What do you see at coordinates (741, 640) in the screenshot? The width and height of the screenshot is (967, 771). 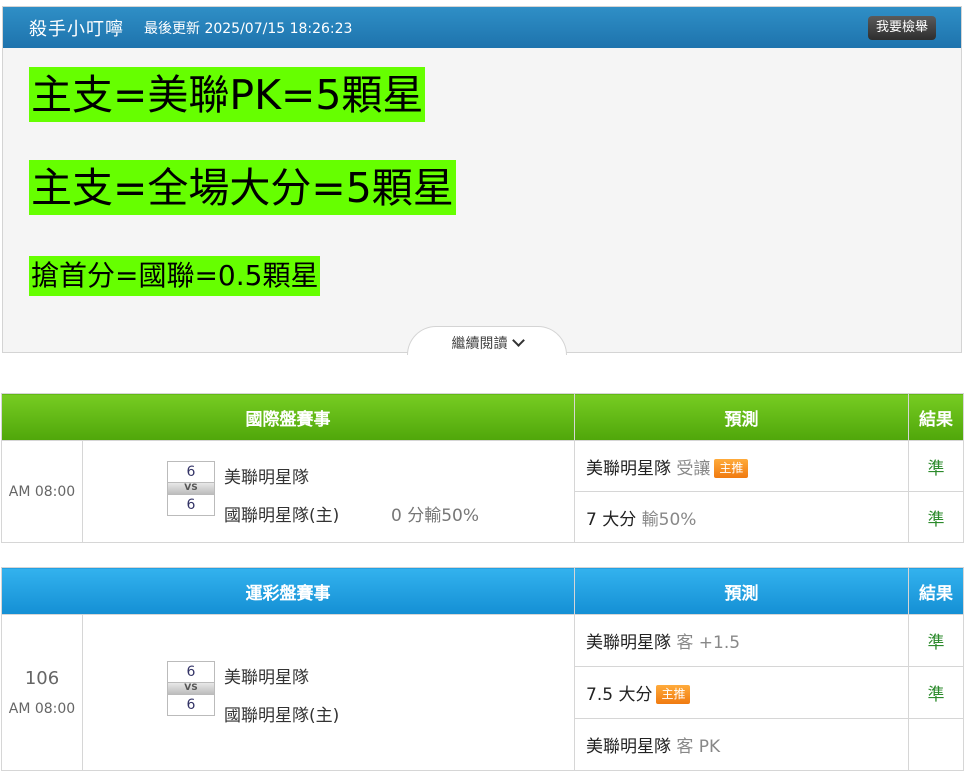 I see `prediction-cell: 美聯明星隊 客 +1.5` at bounding box center [741, 640].